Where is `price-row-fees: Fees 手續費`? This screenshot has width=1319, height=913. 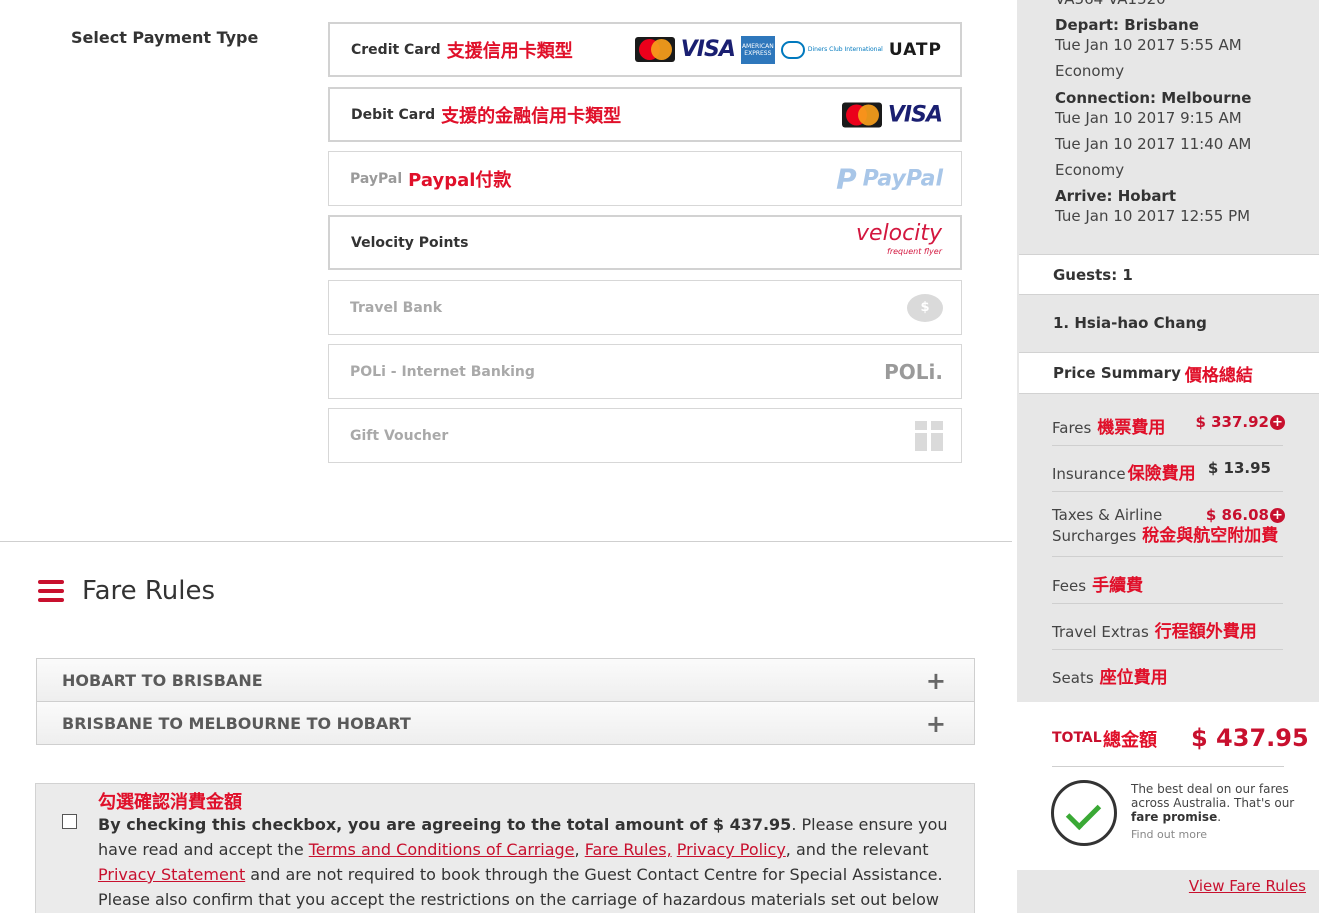 price-row-fees: Fees 手續費 is located at coordinates (1167, 587).